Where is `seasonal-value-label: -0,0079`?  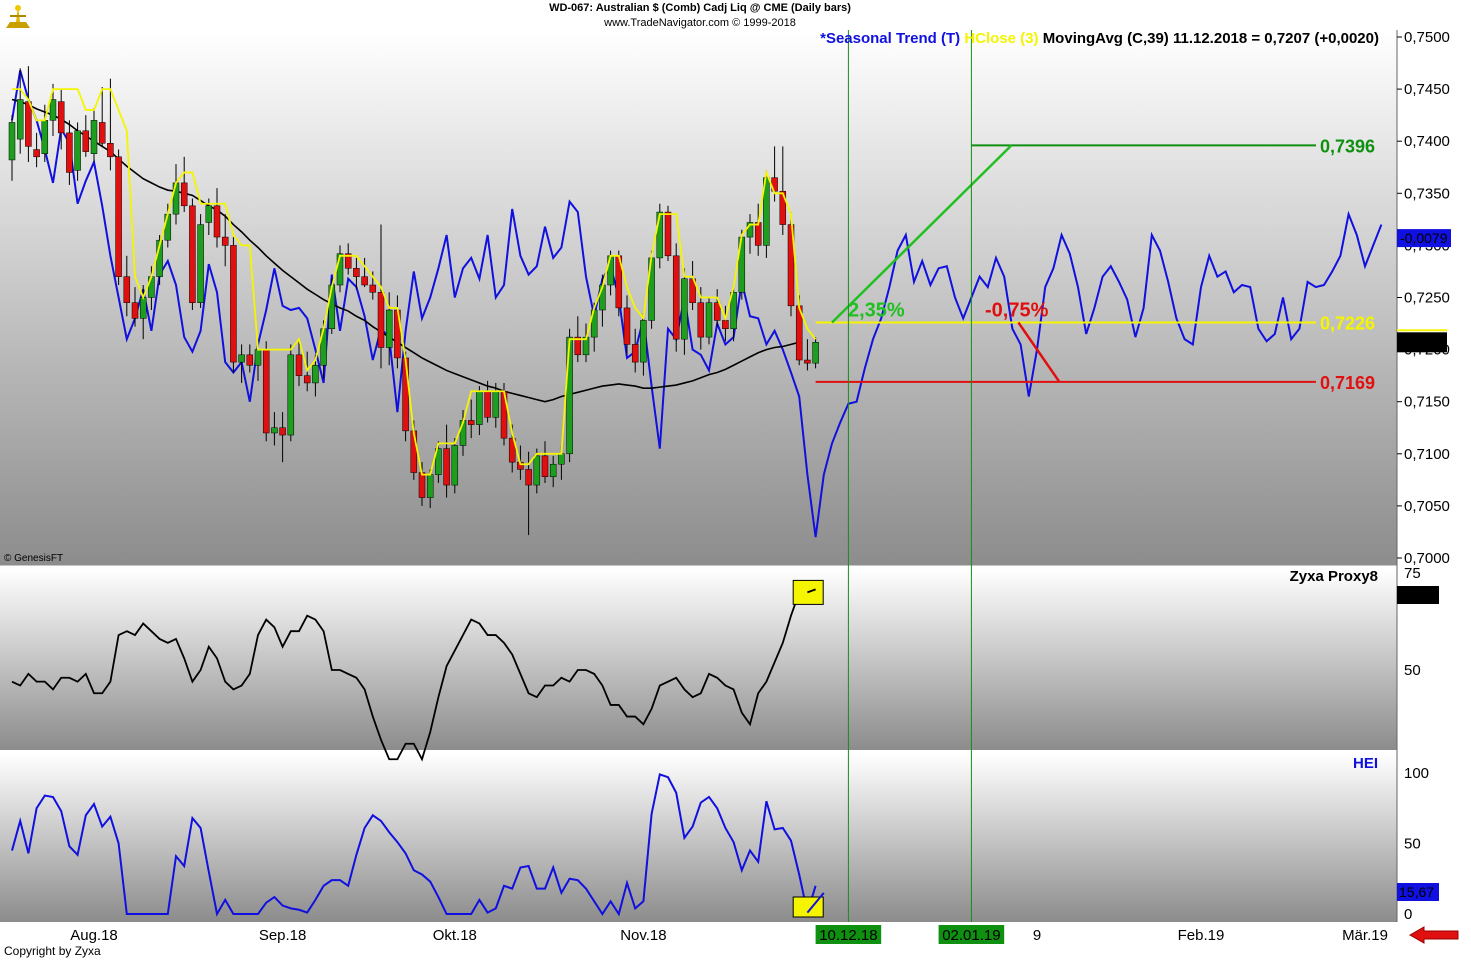 seasonal-value-label: -0,0079 is located at coordinates (1424, 238).